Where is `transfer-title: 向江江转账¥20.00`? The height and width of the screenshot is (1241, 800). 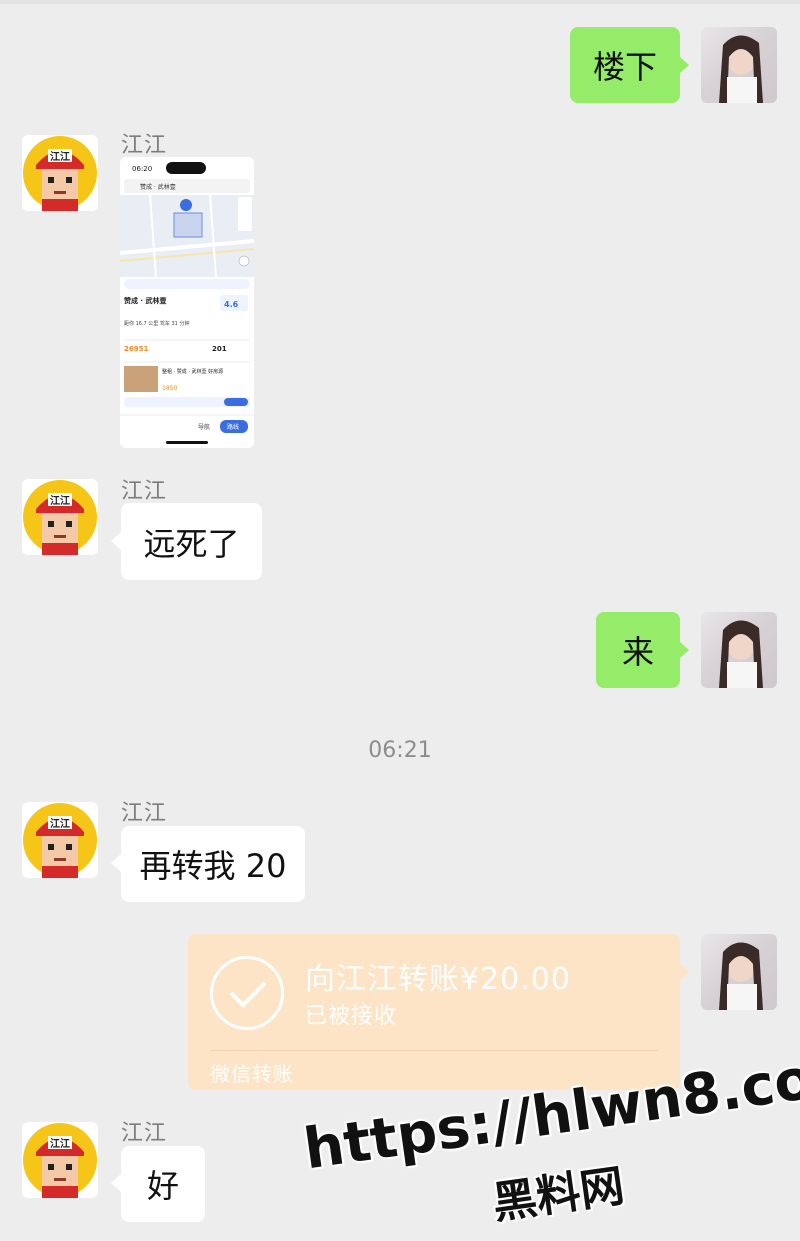 transfer-title: 向江江转账¥20.00 is located at coordinates (438, 979).